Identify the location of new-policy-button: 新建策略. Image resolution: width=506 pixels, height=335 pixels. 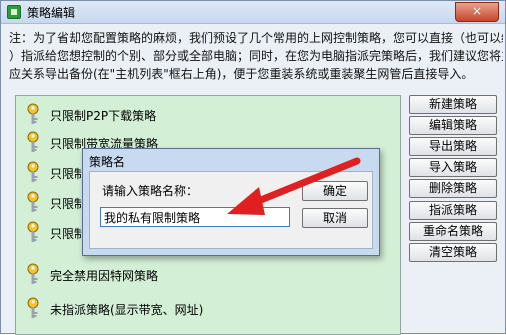
(453, 104).